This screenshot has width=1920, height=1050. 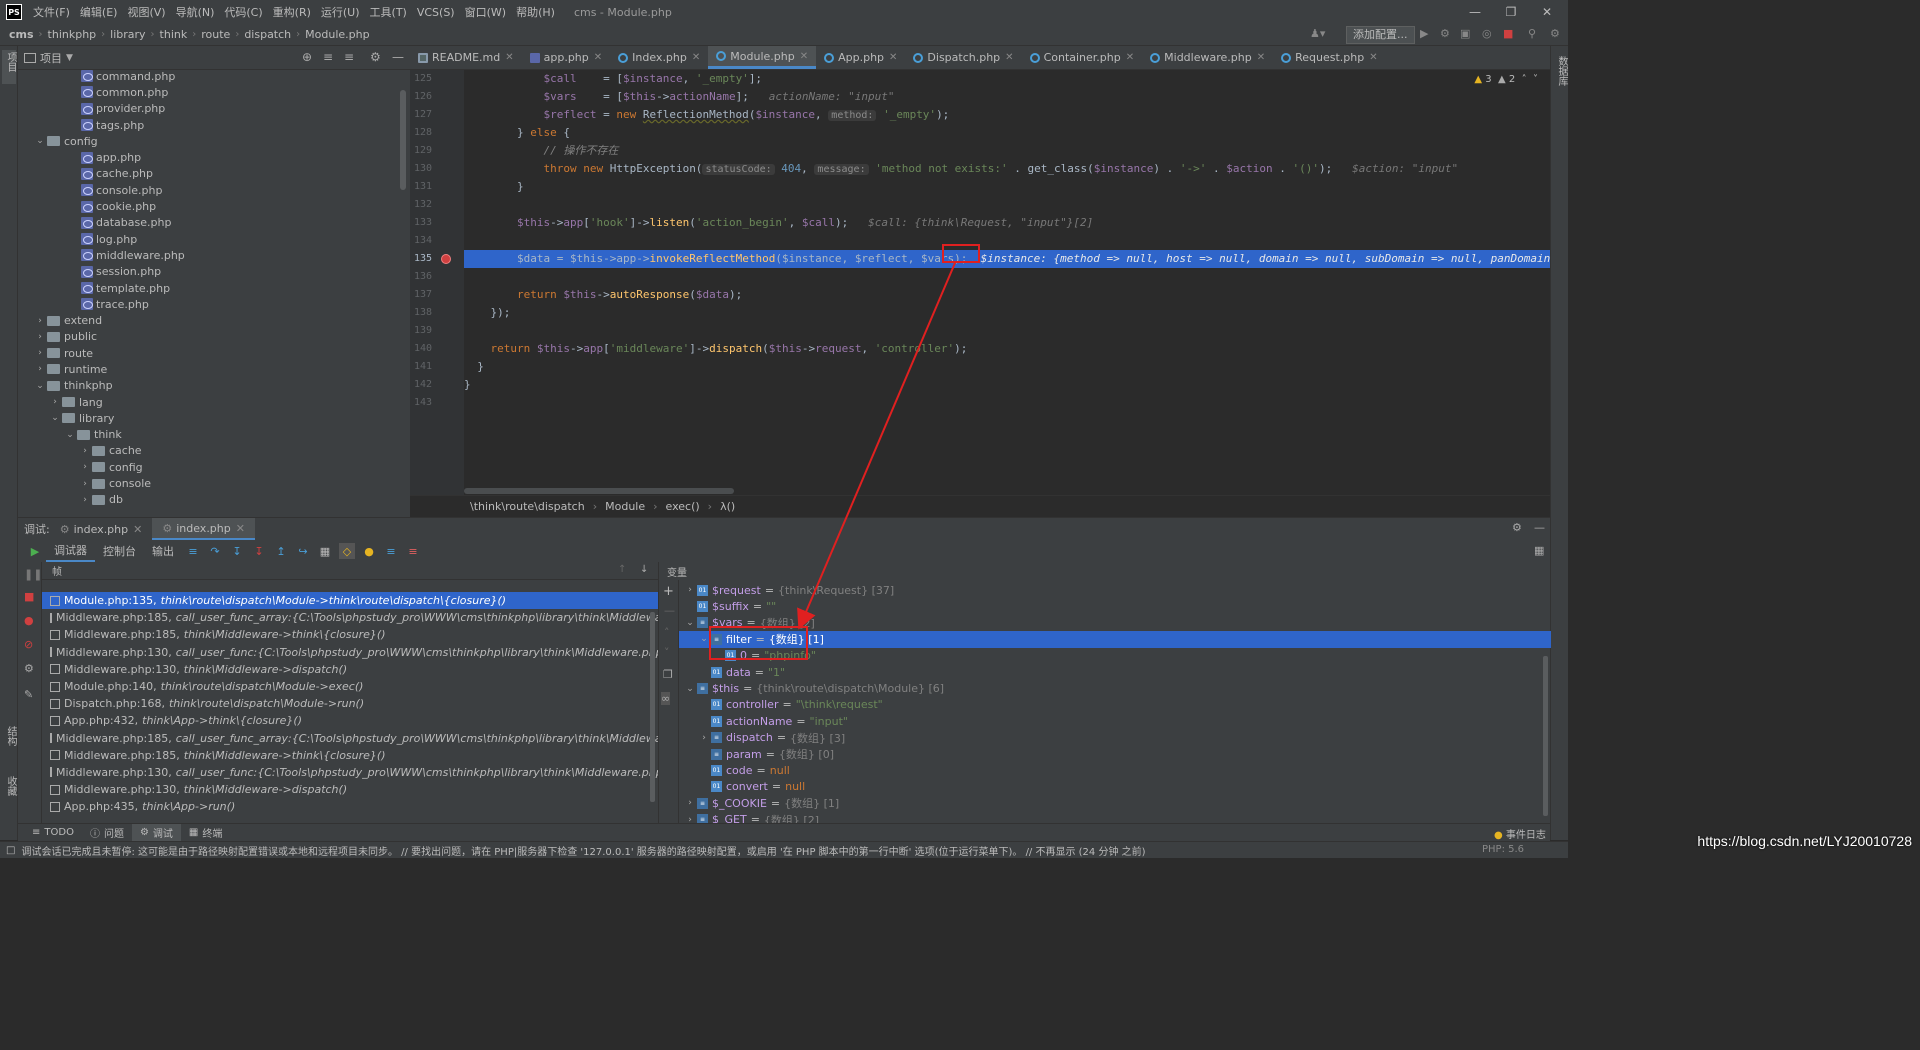 What do you see at coordinates (1804, 841) in the screenshot?
I see `csdn-watermark: https://blog.csdn.net/LYJ20010728` at bounding box center [1804, 841].